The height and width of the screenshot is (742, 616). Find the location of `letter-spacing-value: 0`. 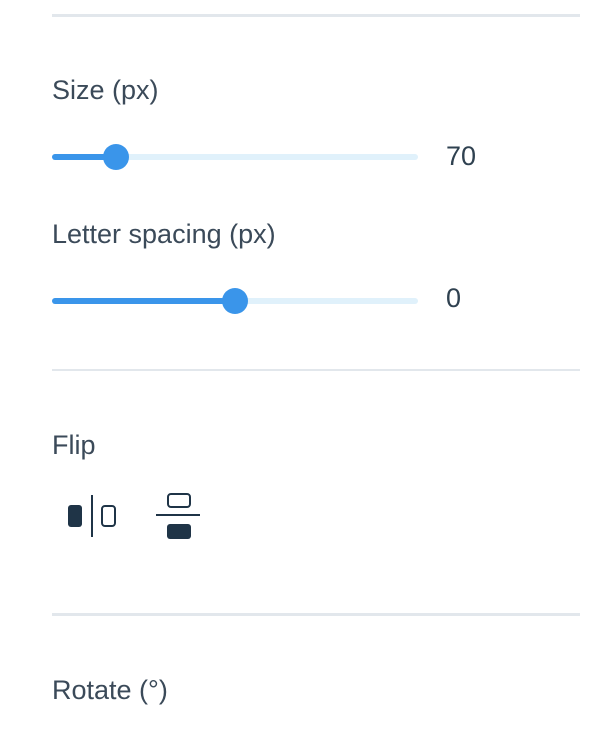

letter-spacing-value: 0 is located at coordinates (454, 298).